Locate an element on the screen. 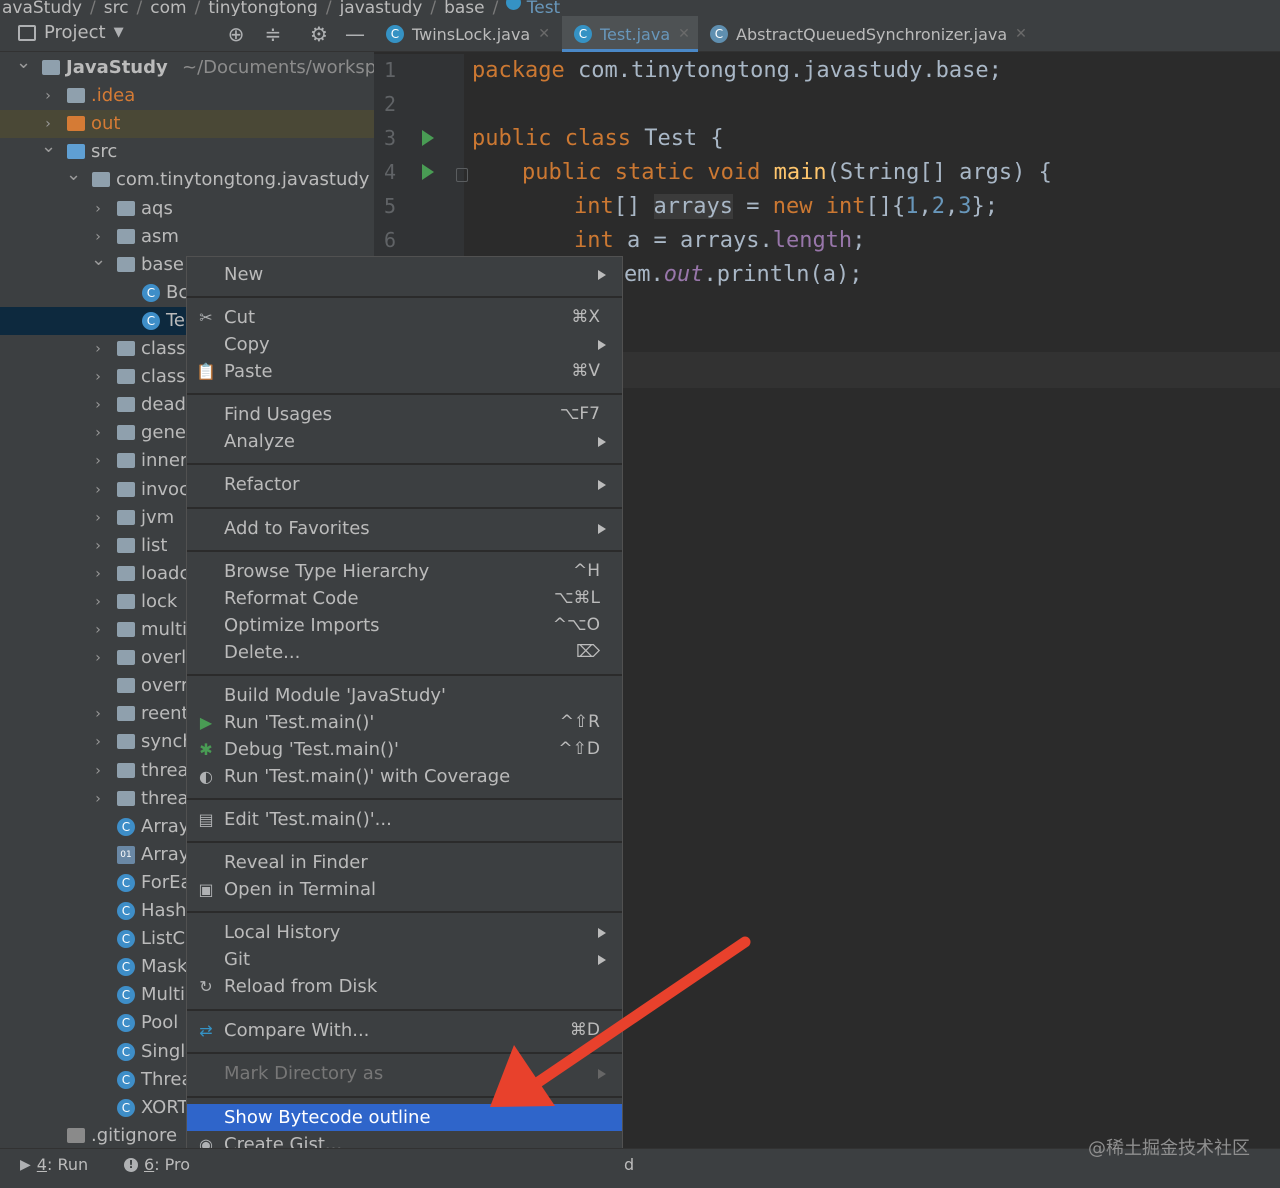  project-view-selector: Project ▼ is located at coordinates (71, 32).